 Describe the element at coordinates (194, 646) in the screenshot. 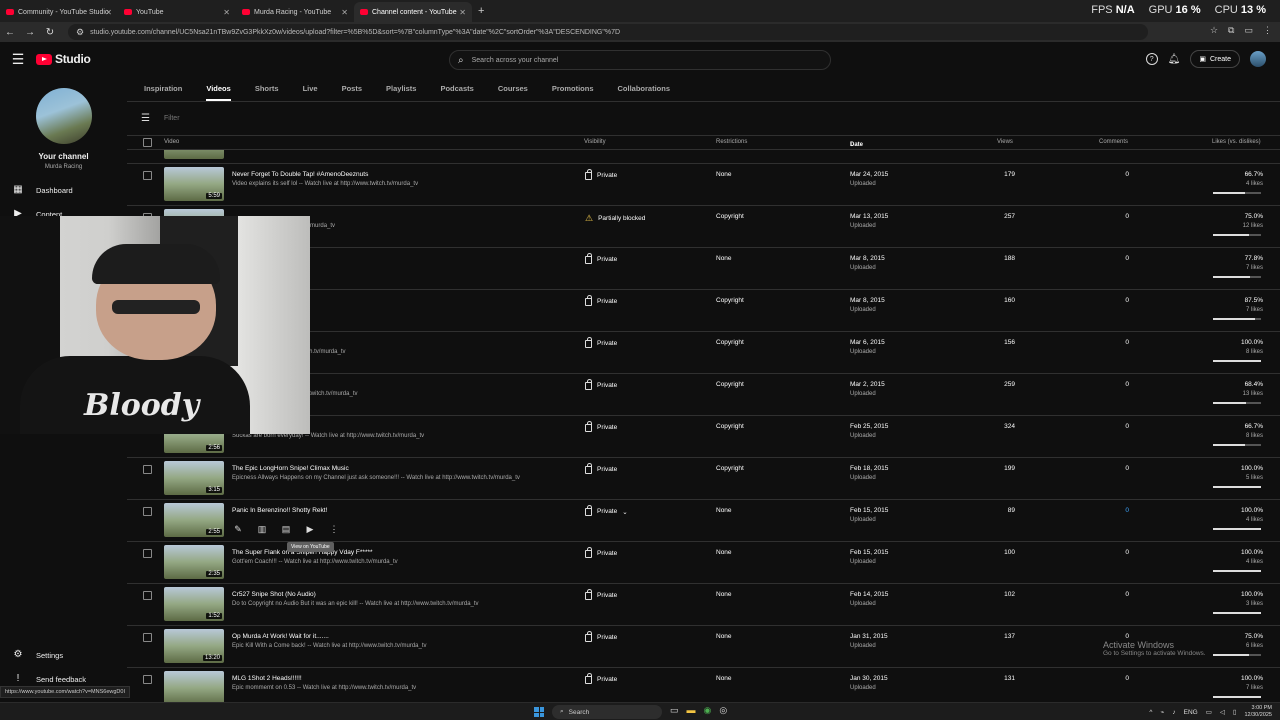

I see `video-thumbnail: 13:20` at that location.